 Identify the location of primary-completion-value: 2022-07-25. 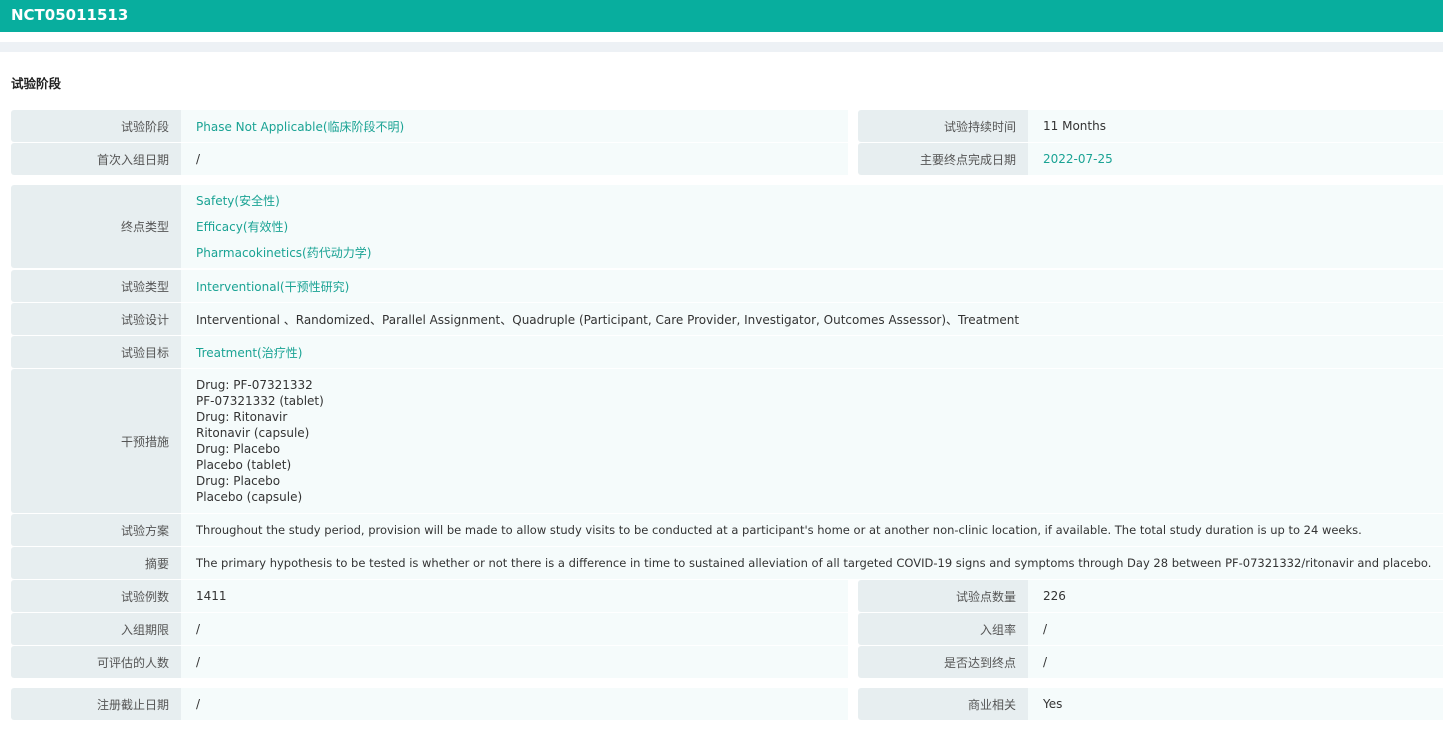
(1235, 159).